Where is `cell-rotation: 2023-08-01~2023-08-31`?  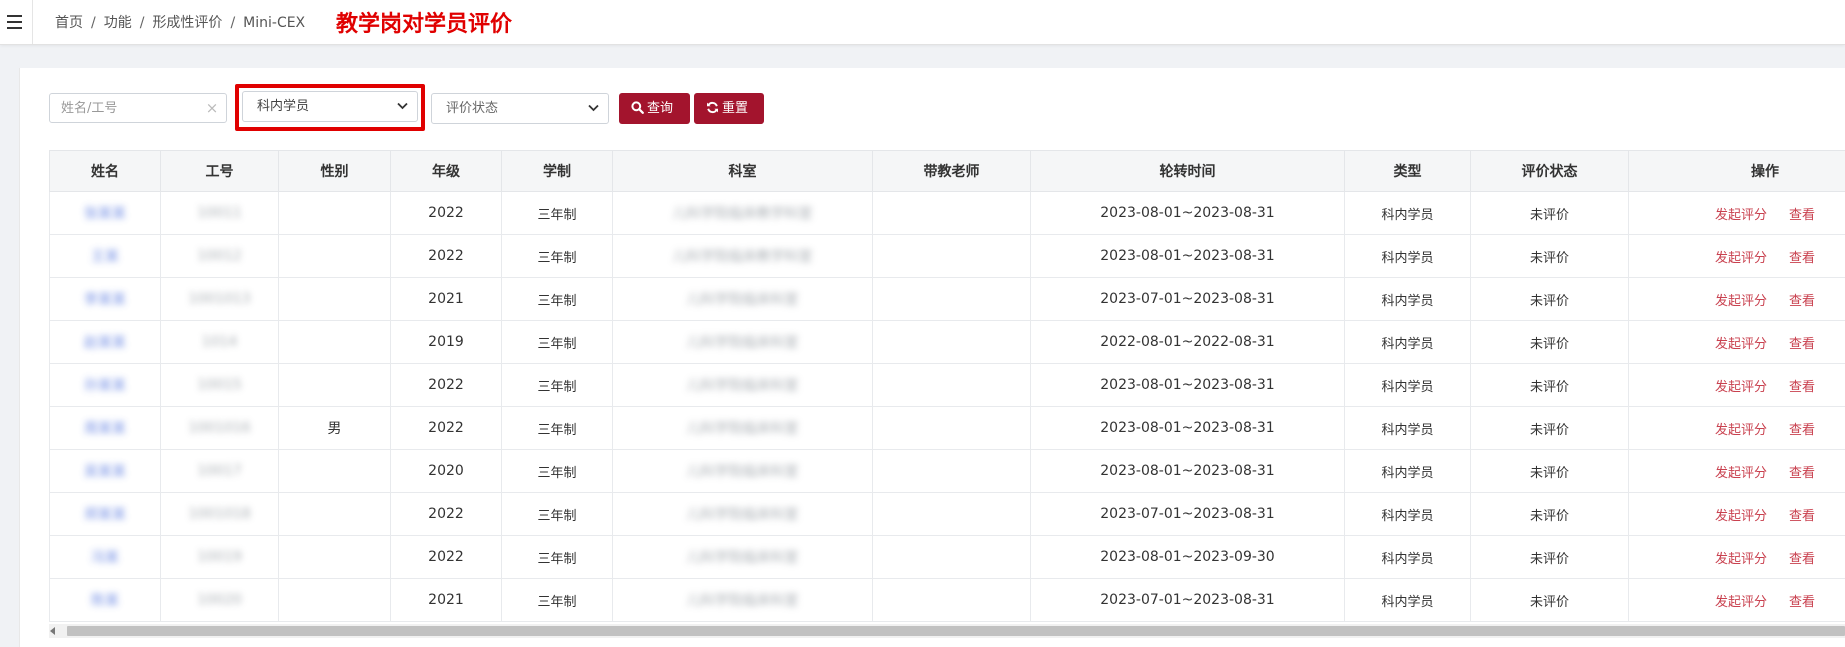 cell-rotation: 2023-08-01~2023-08-31 is located at coordinates (1187, 428).